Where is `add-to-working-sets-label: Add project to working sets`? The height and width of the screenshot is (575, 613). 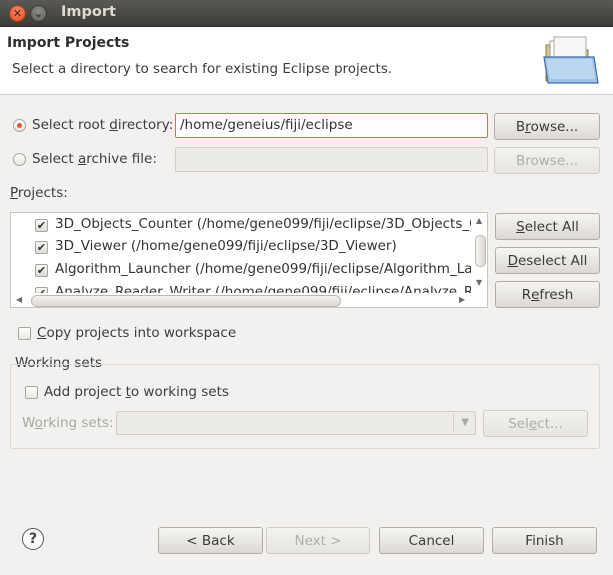
add-to-working-sets-label: Add project to working sets is located at coordinates (136, 392).